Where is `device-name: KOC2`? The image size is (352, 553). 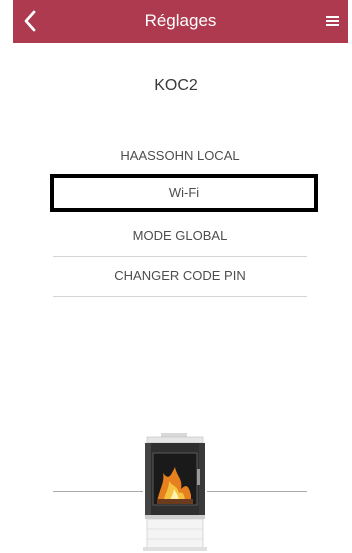
device-name: KOC2 is located at coordinates (176, 85).